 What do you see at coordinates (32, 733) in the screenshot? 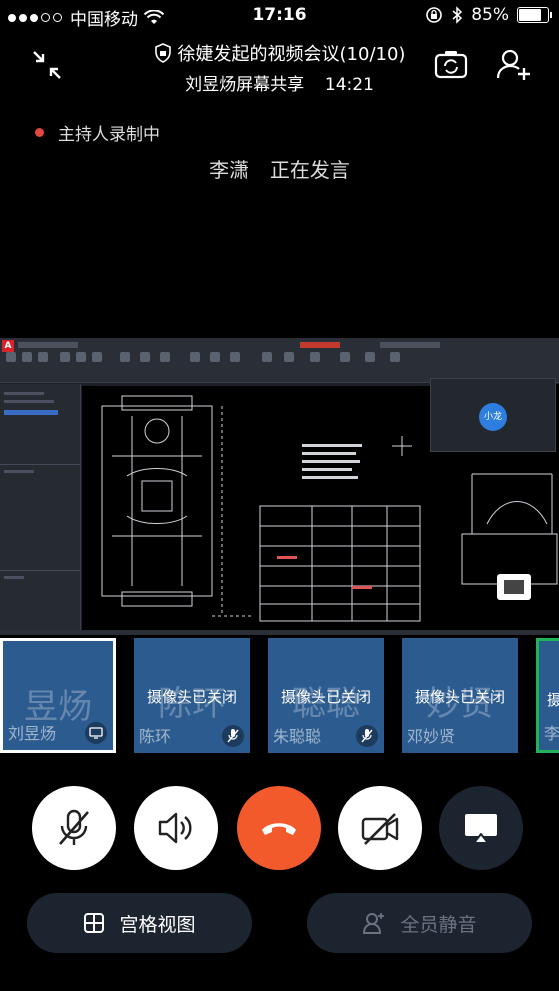
I see `participant-name: 刘昱炀` at bounding box center [32, 733].